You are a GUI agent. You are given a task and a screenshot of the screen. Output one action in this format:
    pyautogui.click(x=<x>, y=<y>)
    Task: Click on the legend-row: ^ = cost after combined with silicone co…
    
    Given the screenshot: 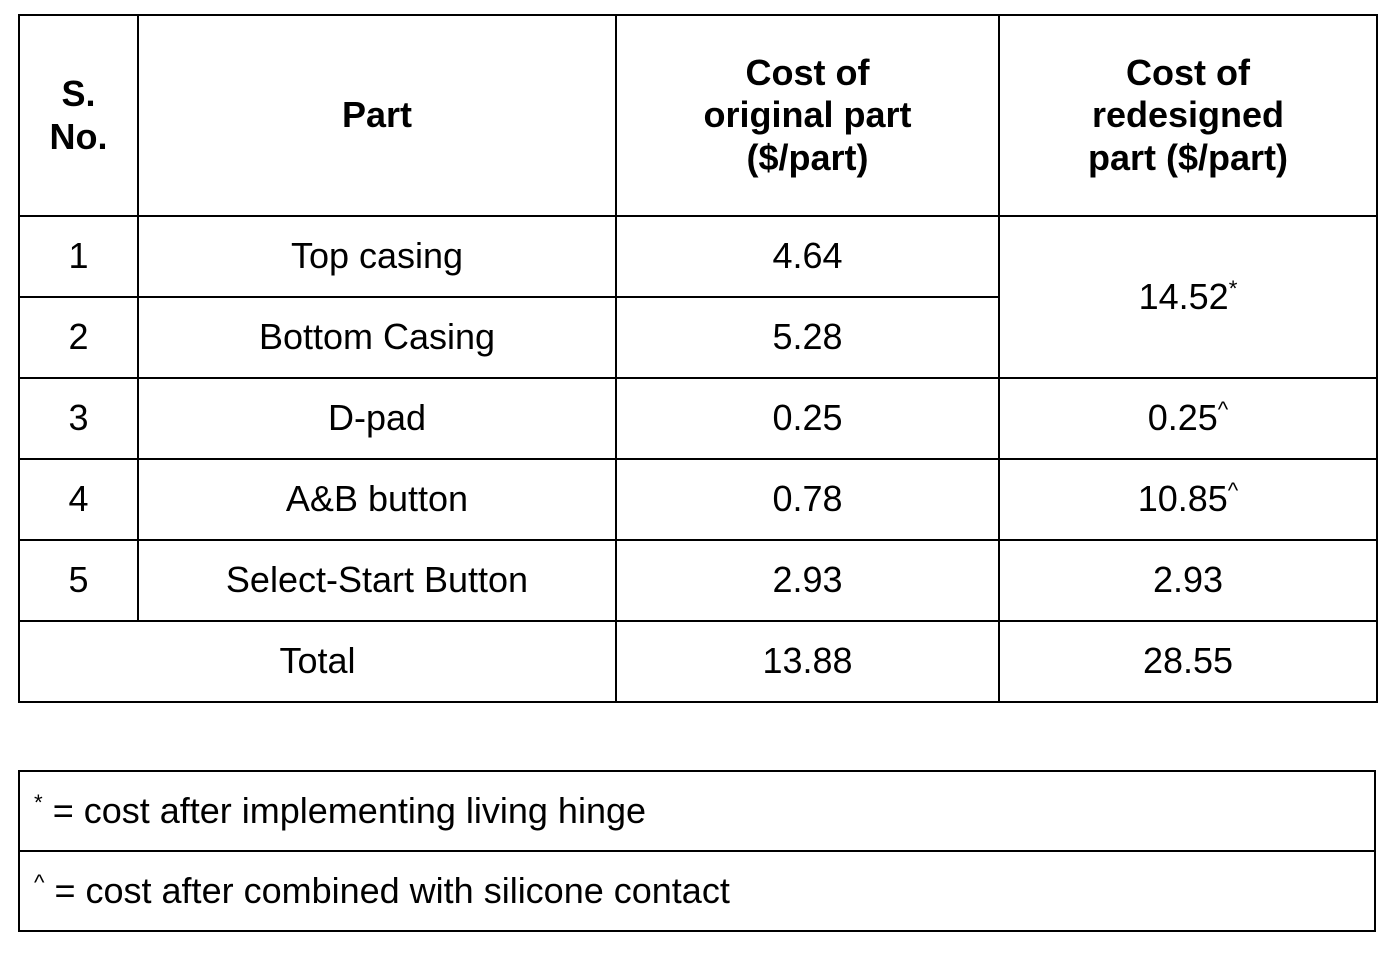 What is the action you would take?
    pyautogui.click(x=697, y=891)
    